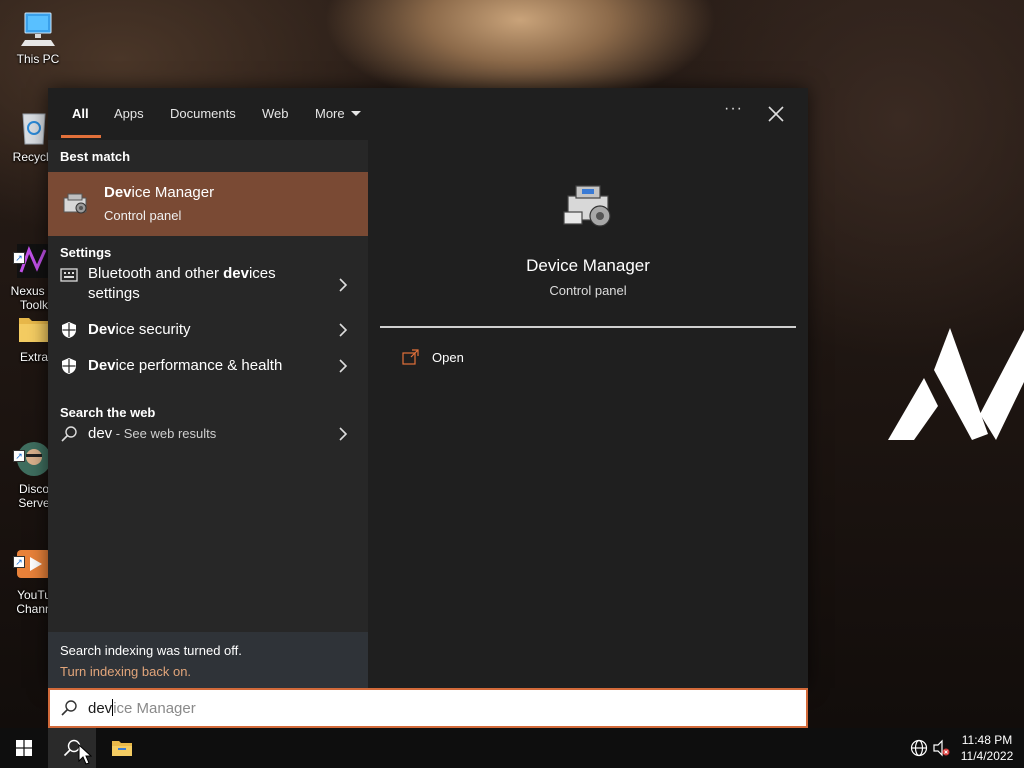  What do you see at coordinates (588, 290) in the screenshot?
I see `preview-subtitle: Control panel` at bounding box center [588, 290].